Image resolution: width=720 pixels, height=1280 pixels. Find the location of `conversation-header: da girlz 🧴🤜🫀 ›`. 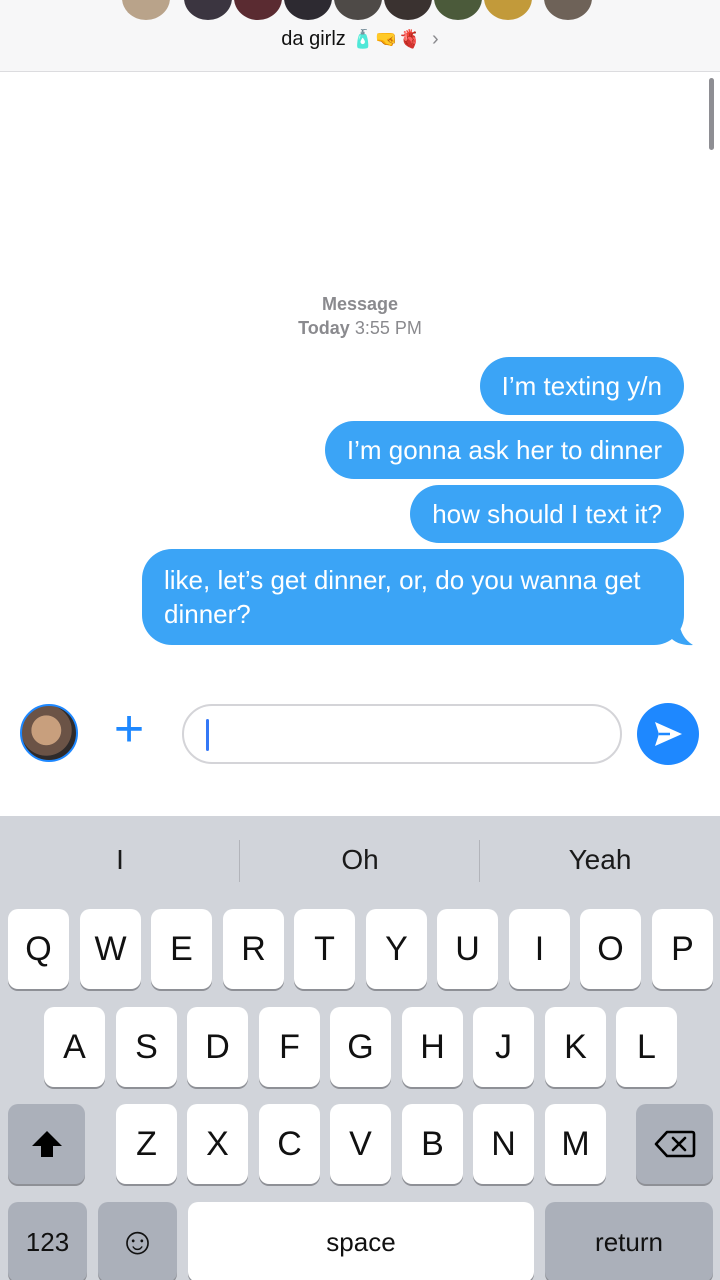

conversation-header: da girlz 🧴🤜🫀 › is located at coordinates (360, 36).